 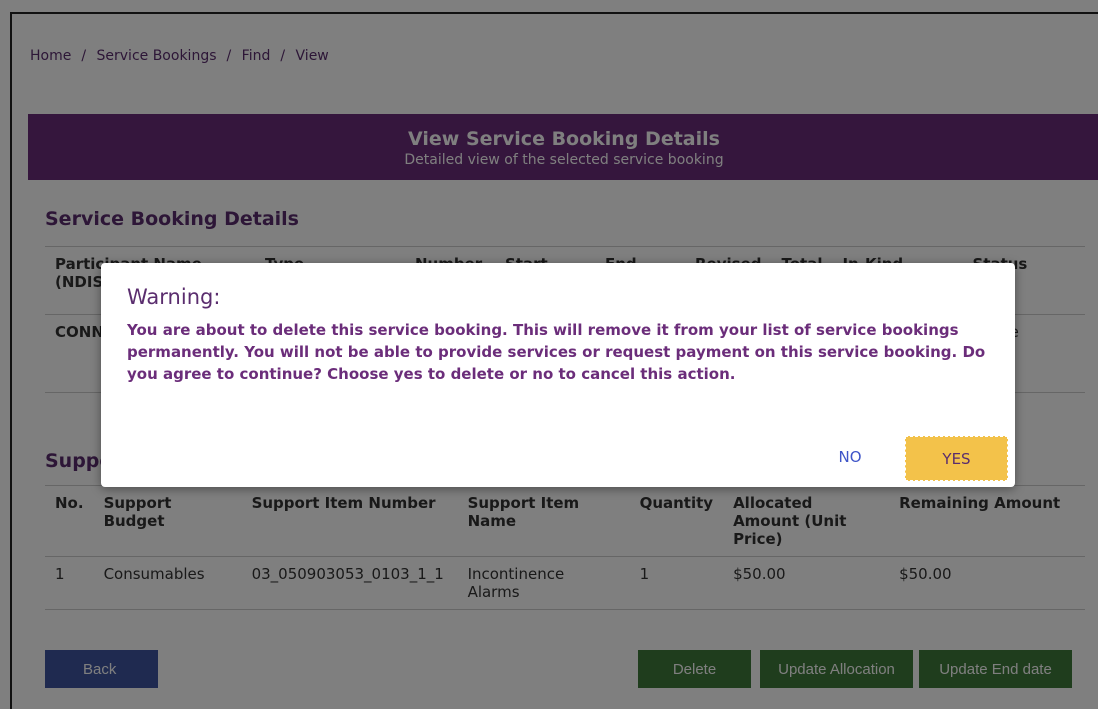 What do you see at coordinates (956, 458) in the screenshot?
I see `yes-button: YES` at bounding box center [956, 458].